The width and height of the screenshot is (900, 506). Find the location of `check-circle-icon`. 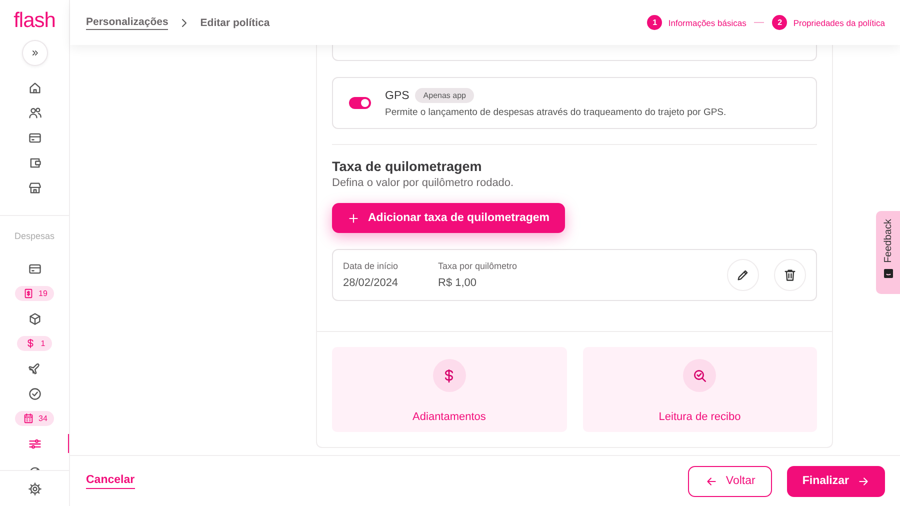

check-circle-icon is located at coordinates (35, 393).